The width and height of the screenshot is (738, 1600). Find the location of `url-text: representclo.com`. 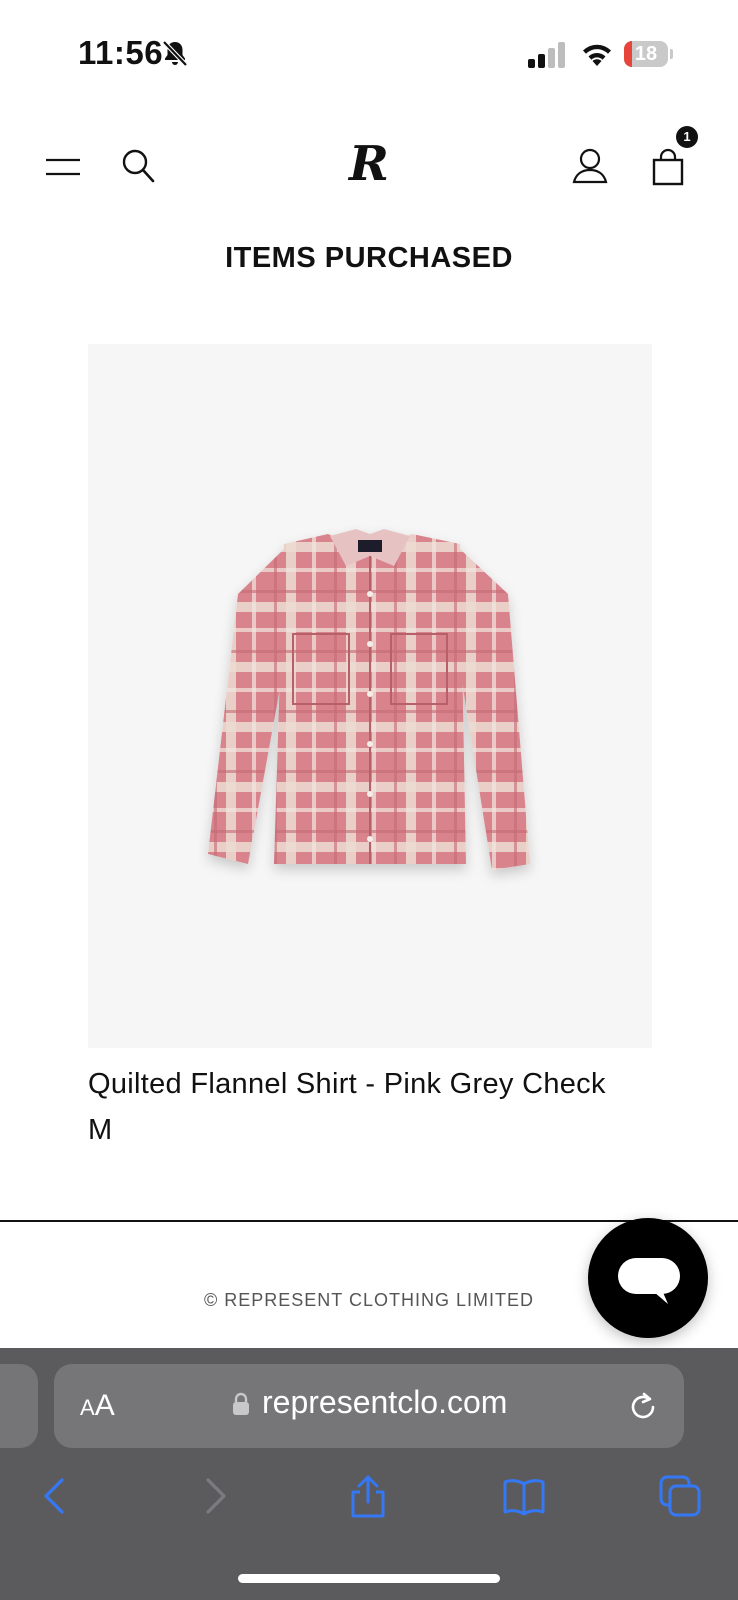

url-text: representclo.com is located at coordinates (384, 1402).